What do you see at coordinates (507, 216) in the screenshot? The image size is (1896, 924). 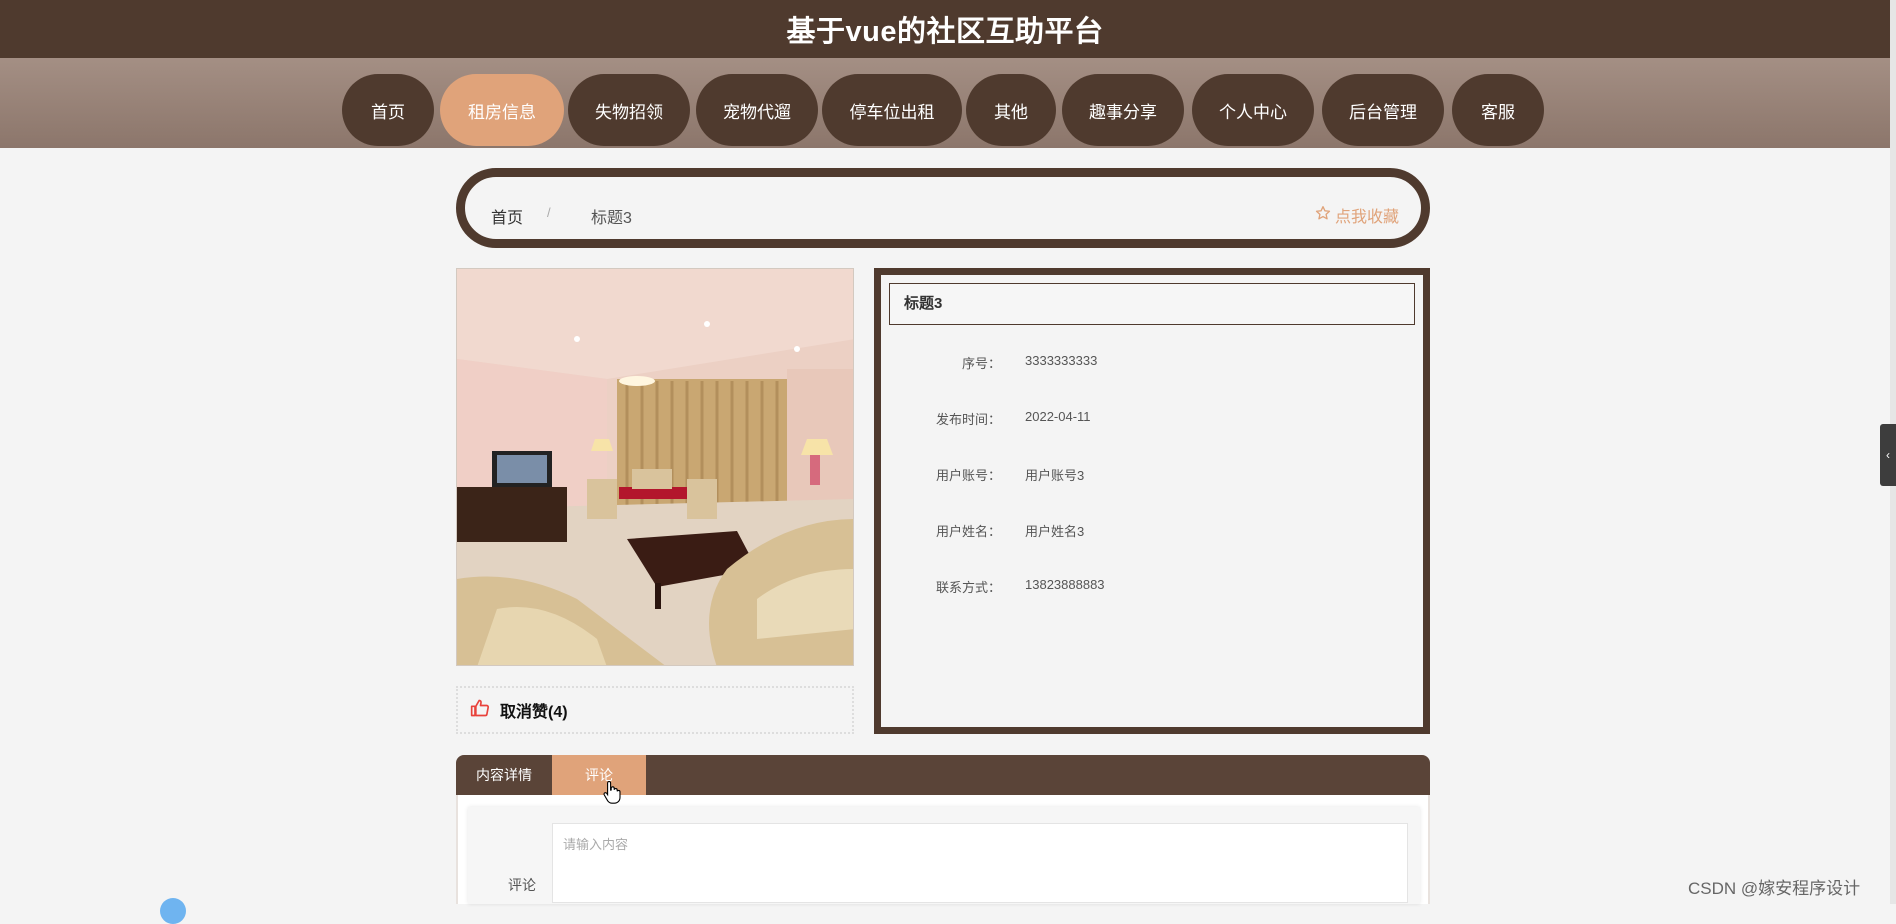 I see `breadcrumb-home: 首页` at bounding box center [507, 216].